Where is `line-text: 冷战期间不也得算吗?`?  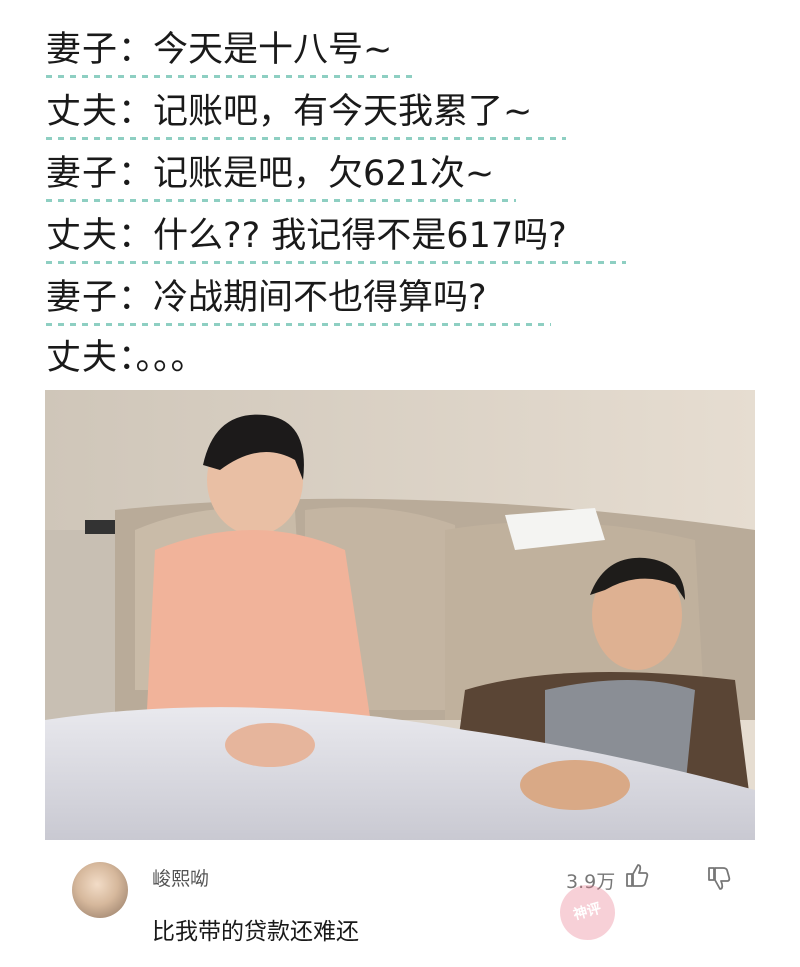
line-text: 冷战期间不也得算吗? is located at coordinates (320, 298).